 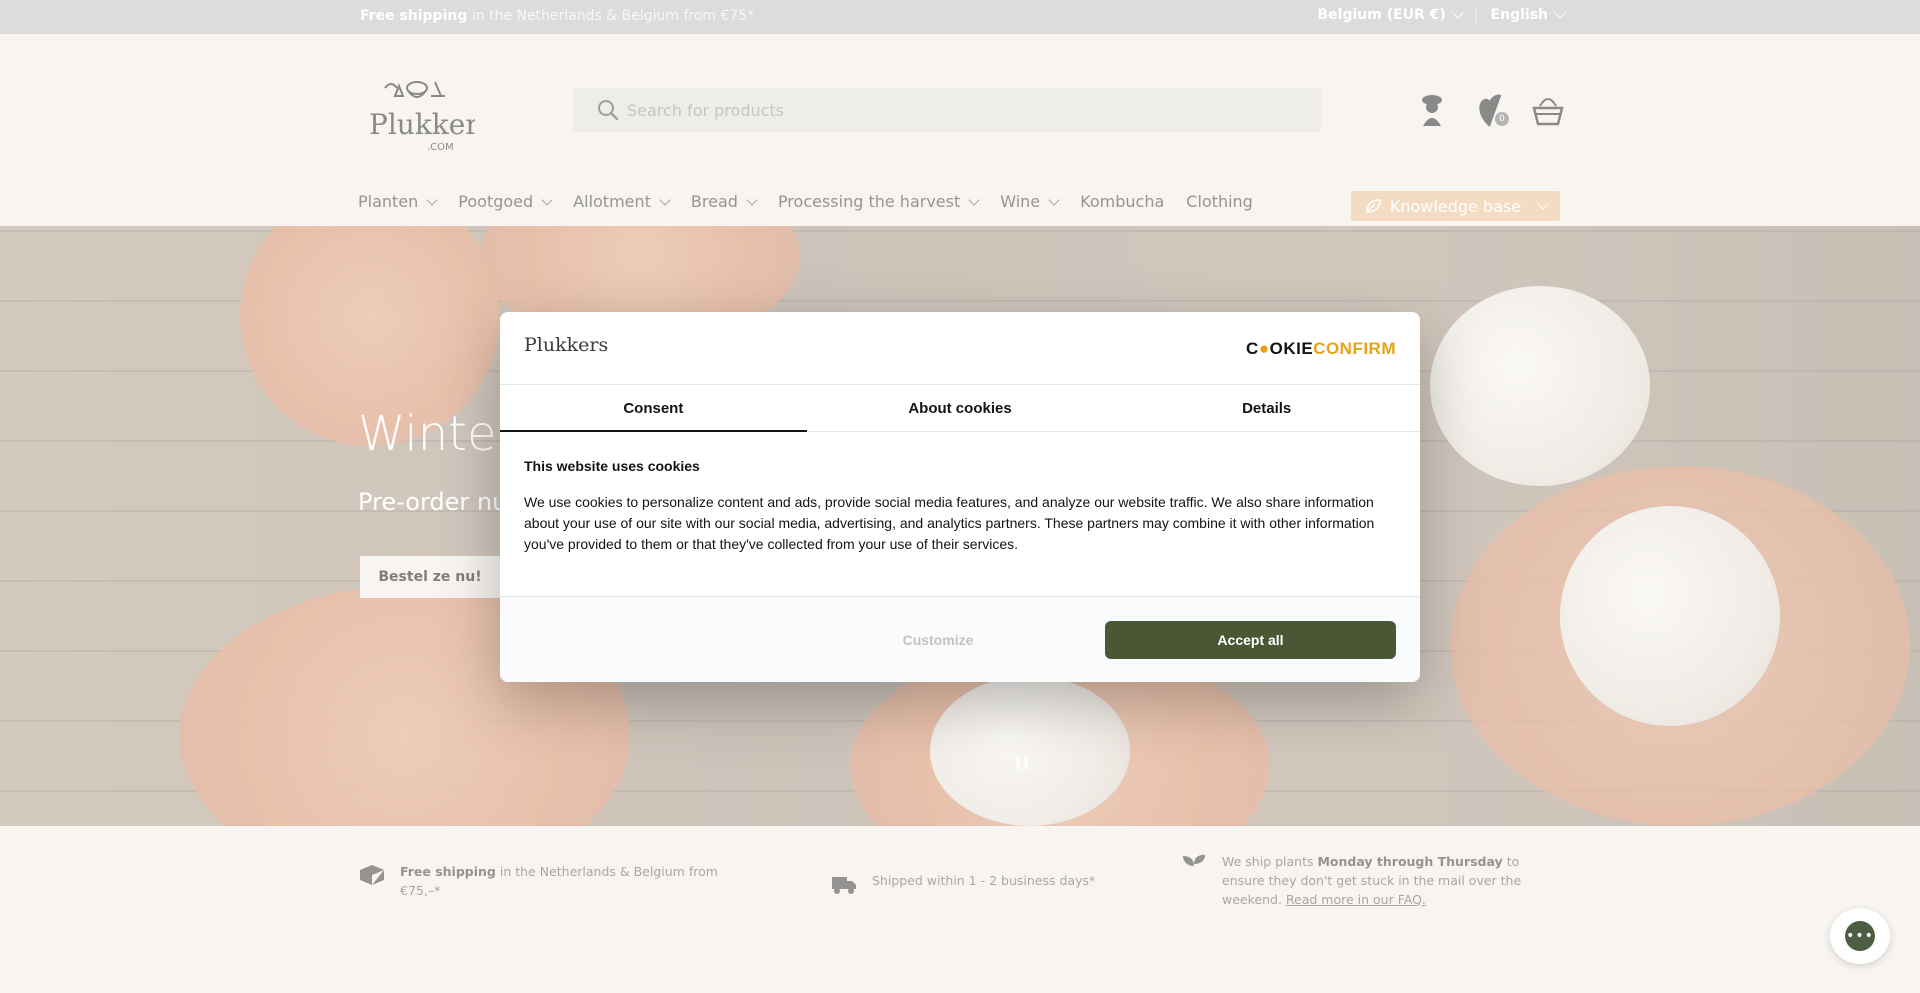 I want to click on dialog-footer: Customize Accept all, so click(x=960, y=639).